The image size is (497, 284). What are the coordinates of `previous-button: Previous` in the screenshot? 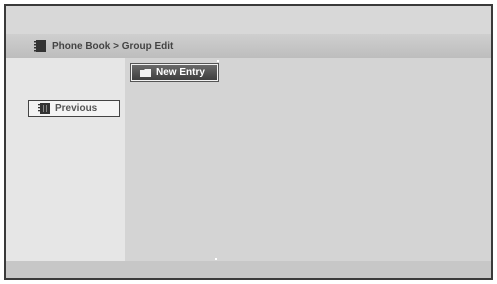 It's located at (74, 108).